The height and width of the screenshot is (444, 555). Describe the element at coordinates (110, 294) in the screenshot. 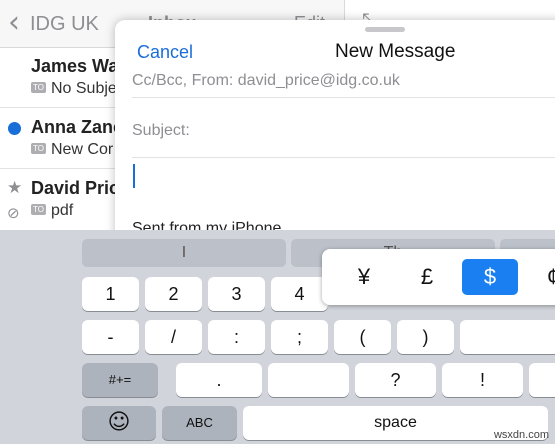

I see `key-1: 1` at that location.